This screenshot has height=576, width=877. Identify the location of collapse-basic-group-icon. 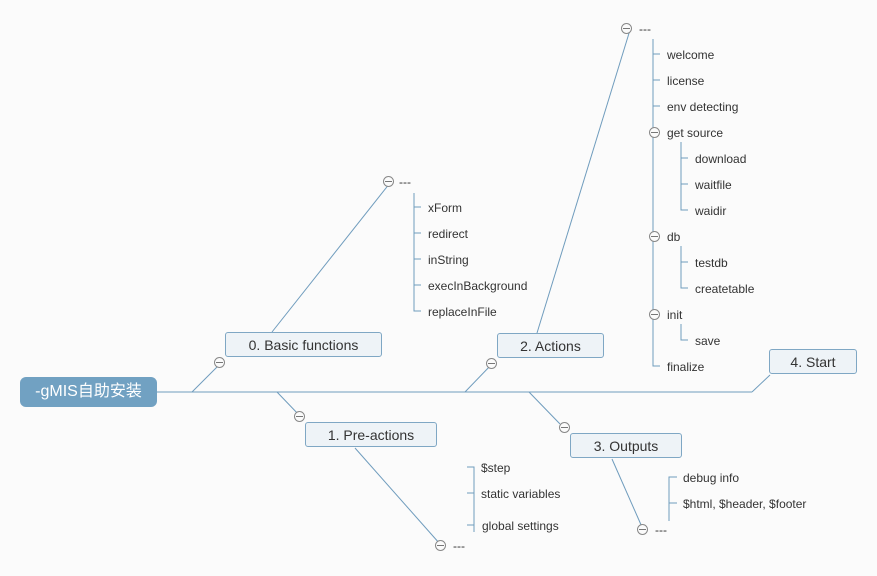
(388, 181).